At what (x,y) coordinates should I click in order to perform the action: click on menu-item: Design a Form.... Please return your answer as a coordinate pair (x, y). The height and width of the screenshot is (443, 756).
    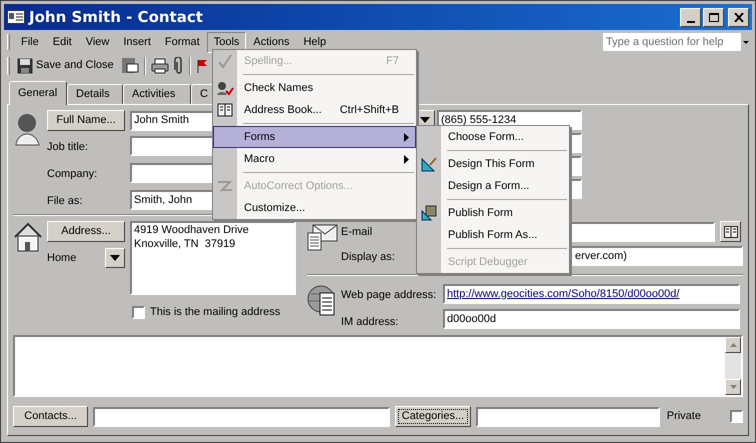
    Looking at the image, I should click on (493, 186).